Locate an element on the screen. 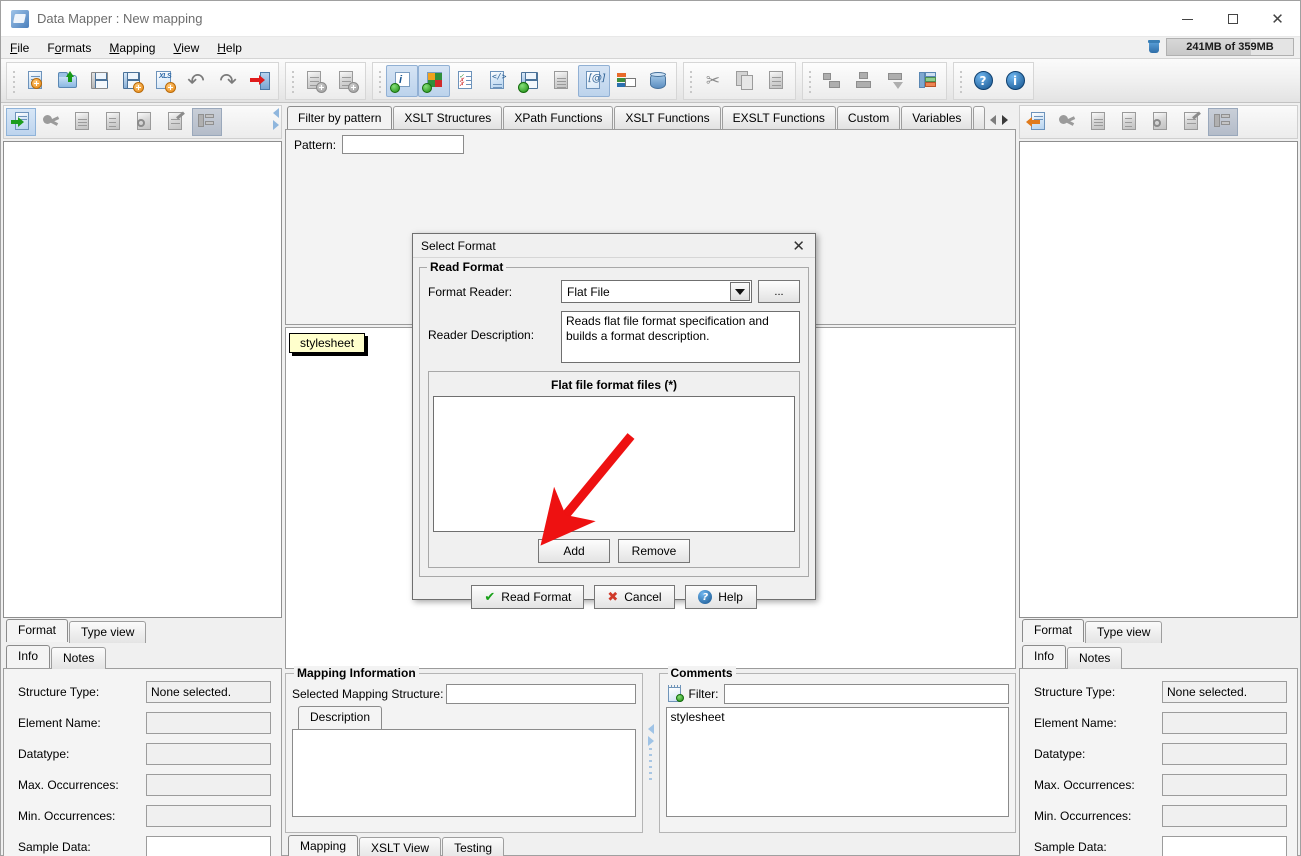  save-as-mapping-icon is located at coordinates (132, 81).